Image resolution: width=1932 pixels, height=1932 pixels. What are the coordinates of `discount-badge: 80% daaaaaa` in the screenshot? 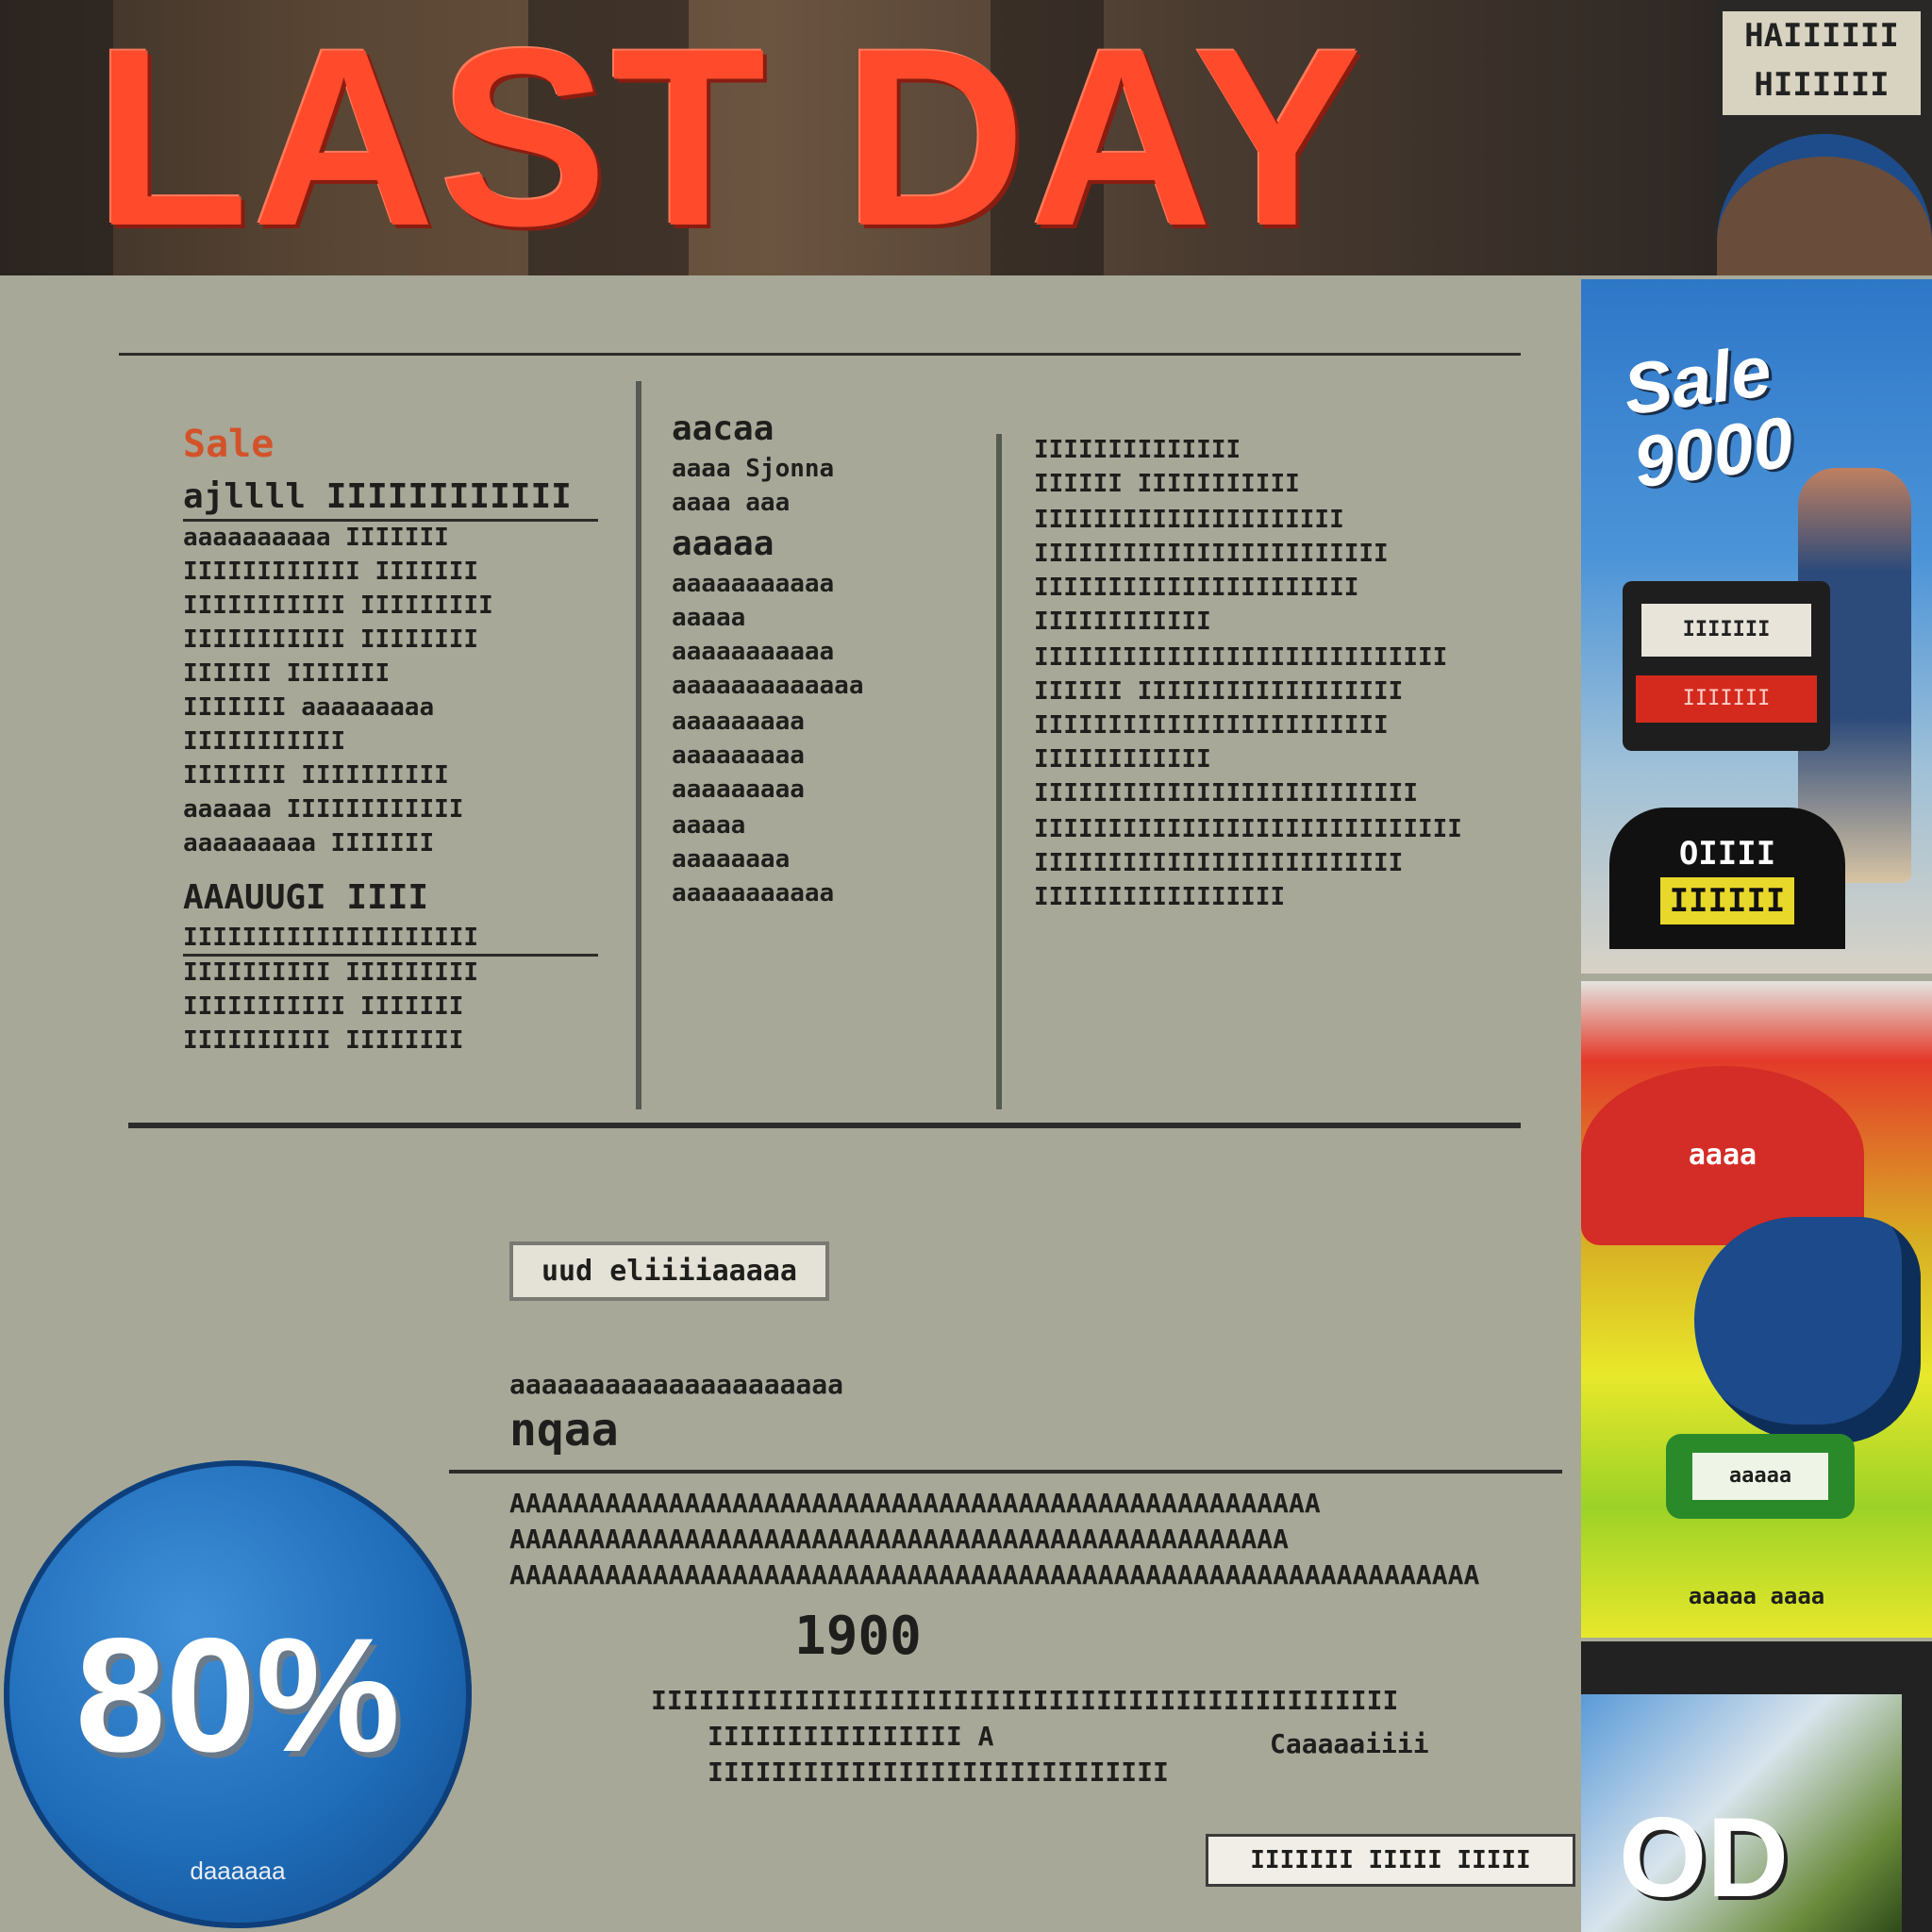 It's located at (238, 1694).